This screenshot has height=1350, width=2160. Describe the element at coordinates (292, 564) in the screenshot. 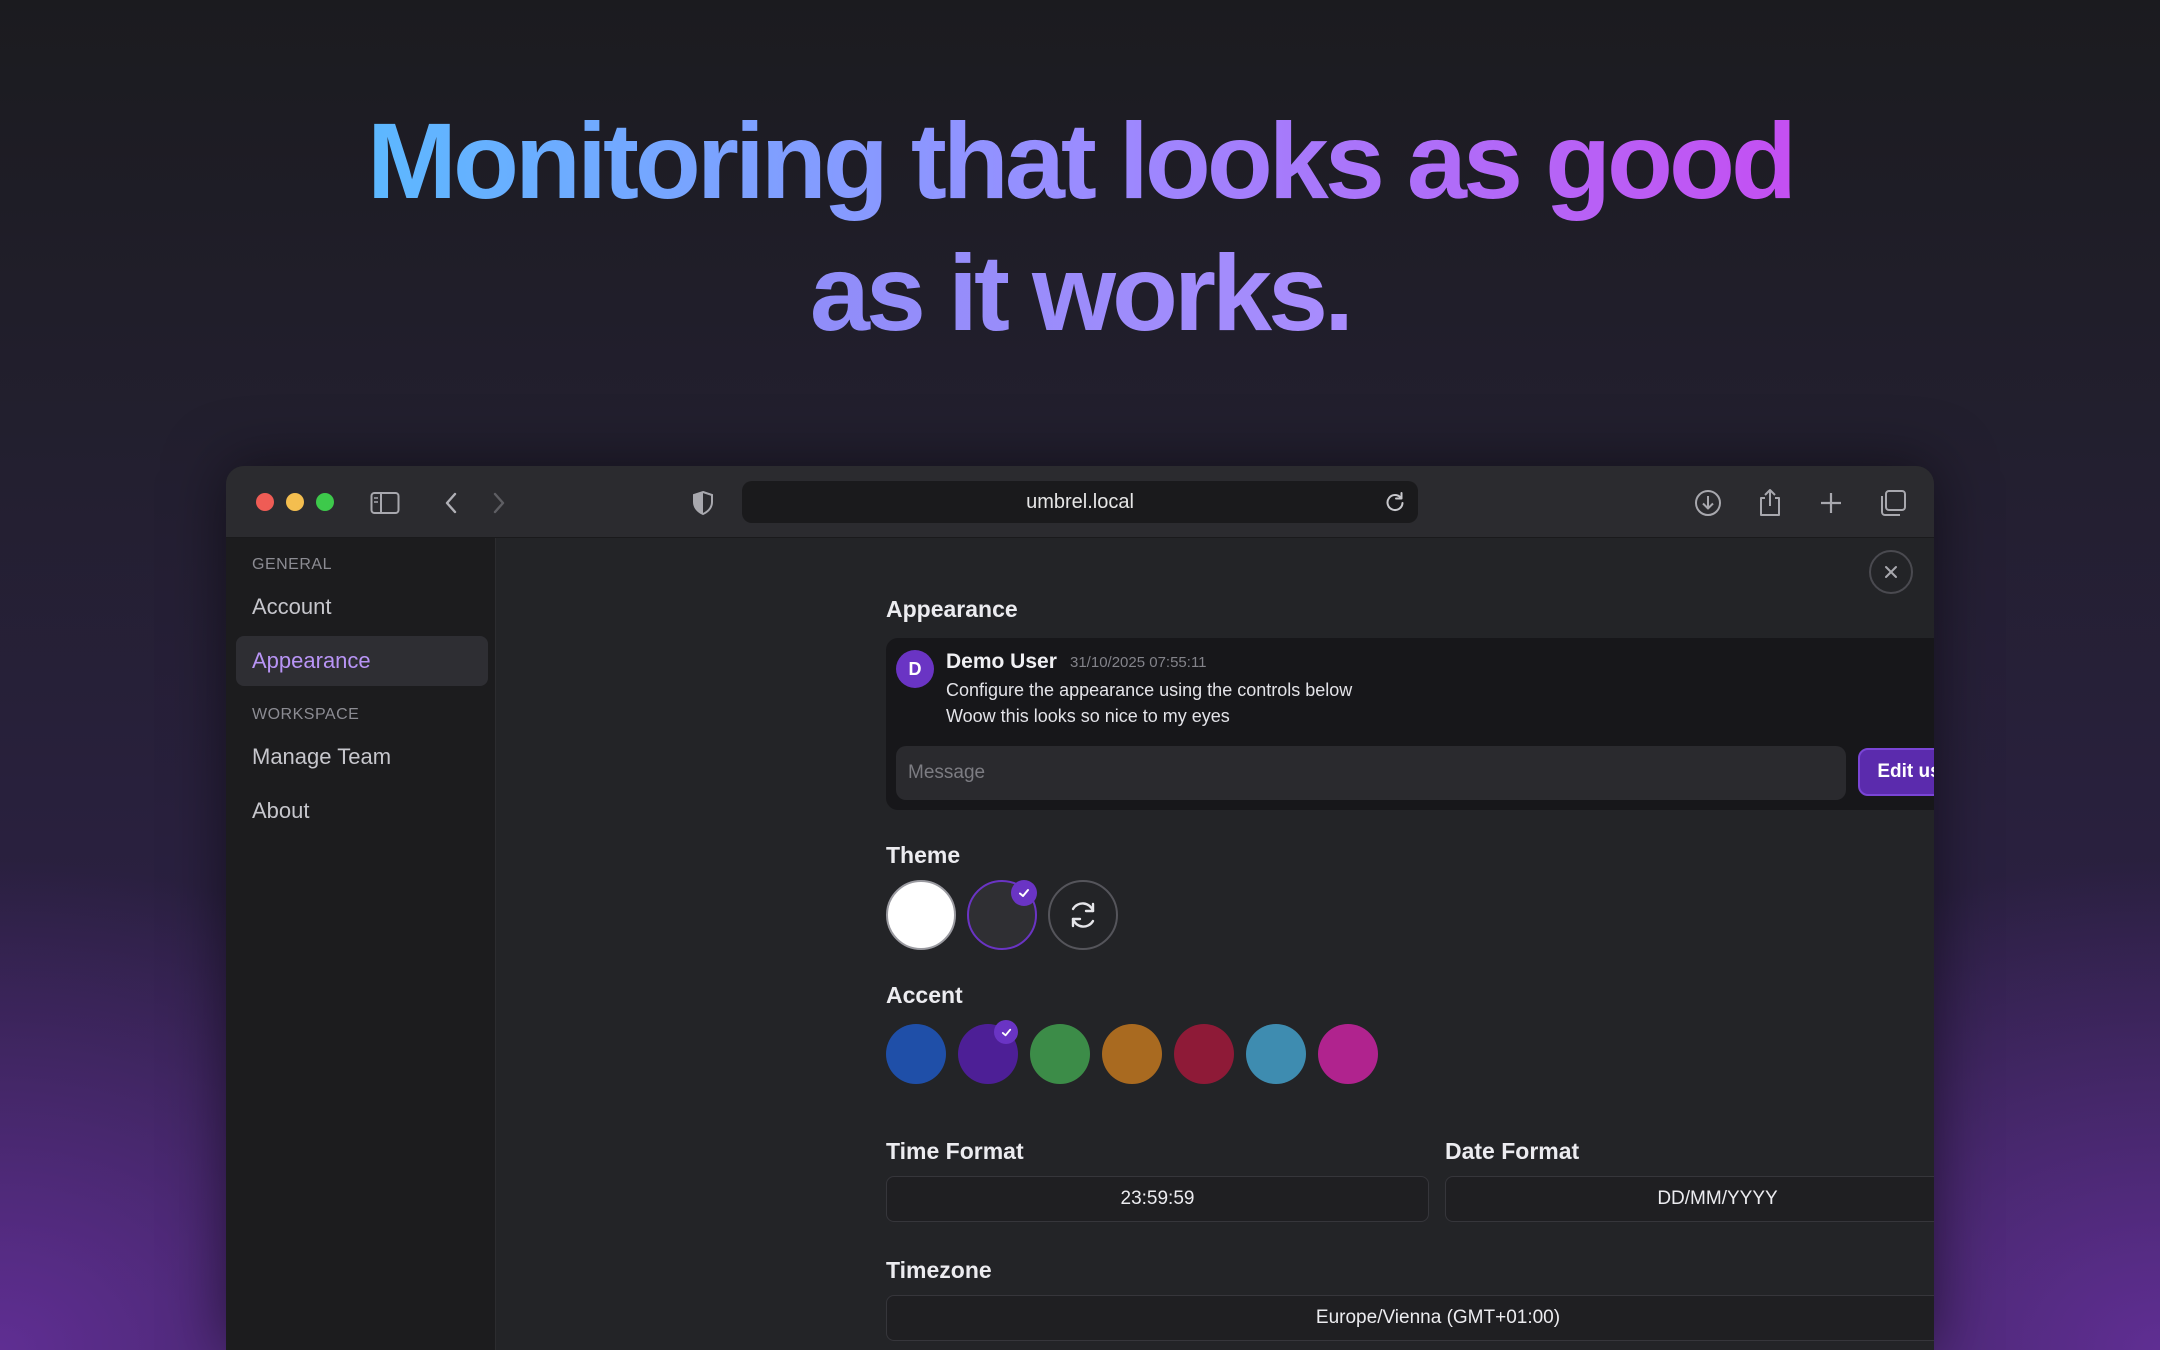

I see `section-label-general: GENERAL` at that location.